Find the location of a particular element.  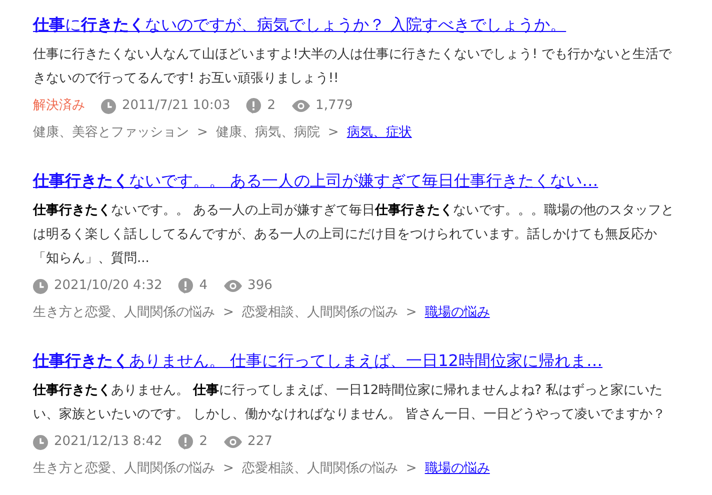

post-date: 2011/7/21 10:03 is located at coordinates (176, 106).